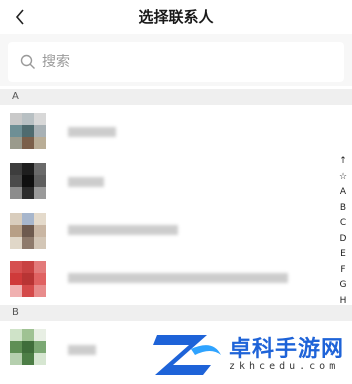 The height and width of the screenshot is (384, 352). Describe the element at coordinates (187, 355) in the screenshot. I see `watermark-logo-icon` at that location.